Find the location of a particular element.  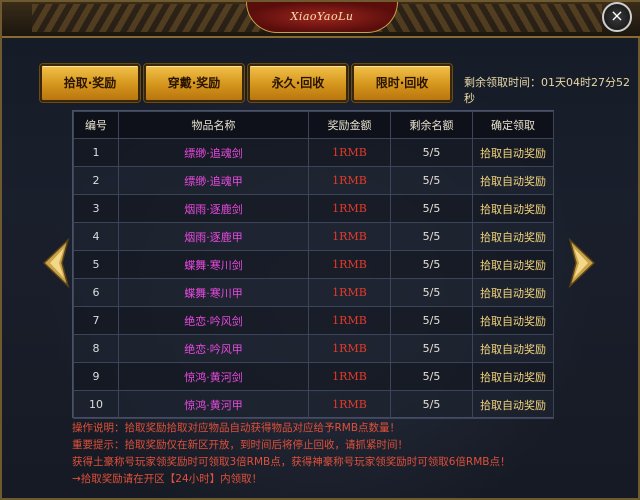

ornament-wing-left is located at coordinates (147, 18).